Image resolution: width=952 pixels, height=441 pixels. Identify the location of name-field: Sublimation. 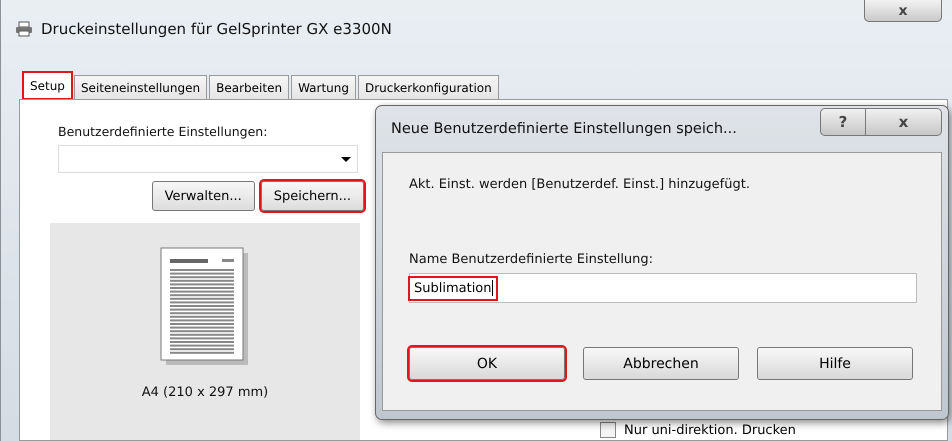
(663, 288).